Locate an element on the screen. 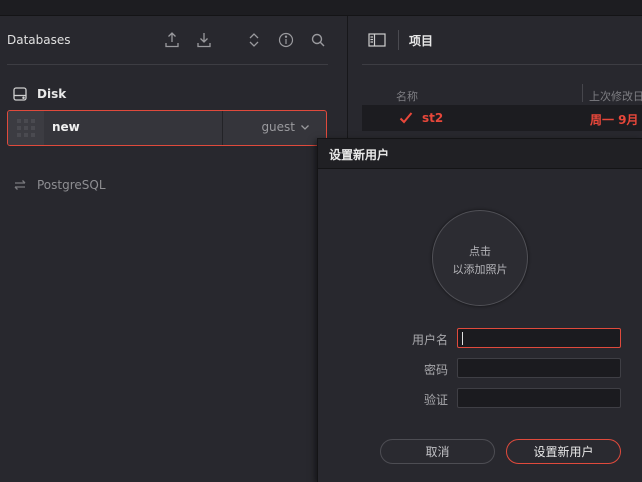  verify-label: 验证 is located at coordinates (435, 400).